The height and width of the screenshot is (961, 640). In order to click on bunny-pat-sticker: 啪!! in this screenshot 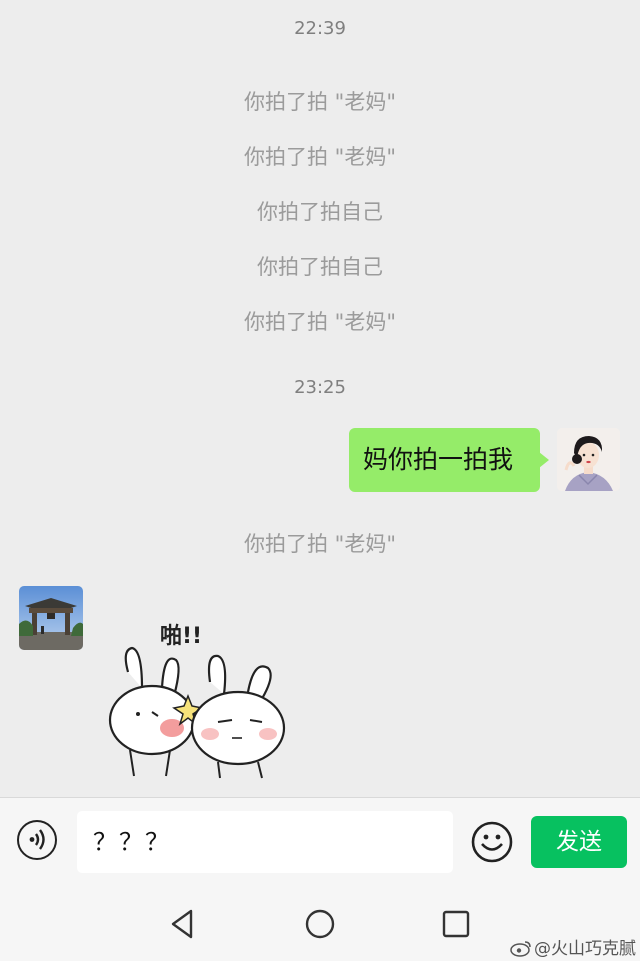, I will do `click(200, 697)`.